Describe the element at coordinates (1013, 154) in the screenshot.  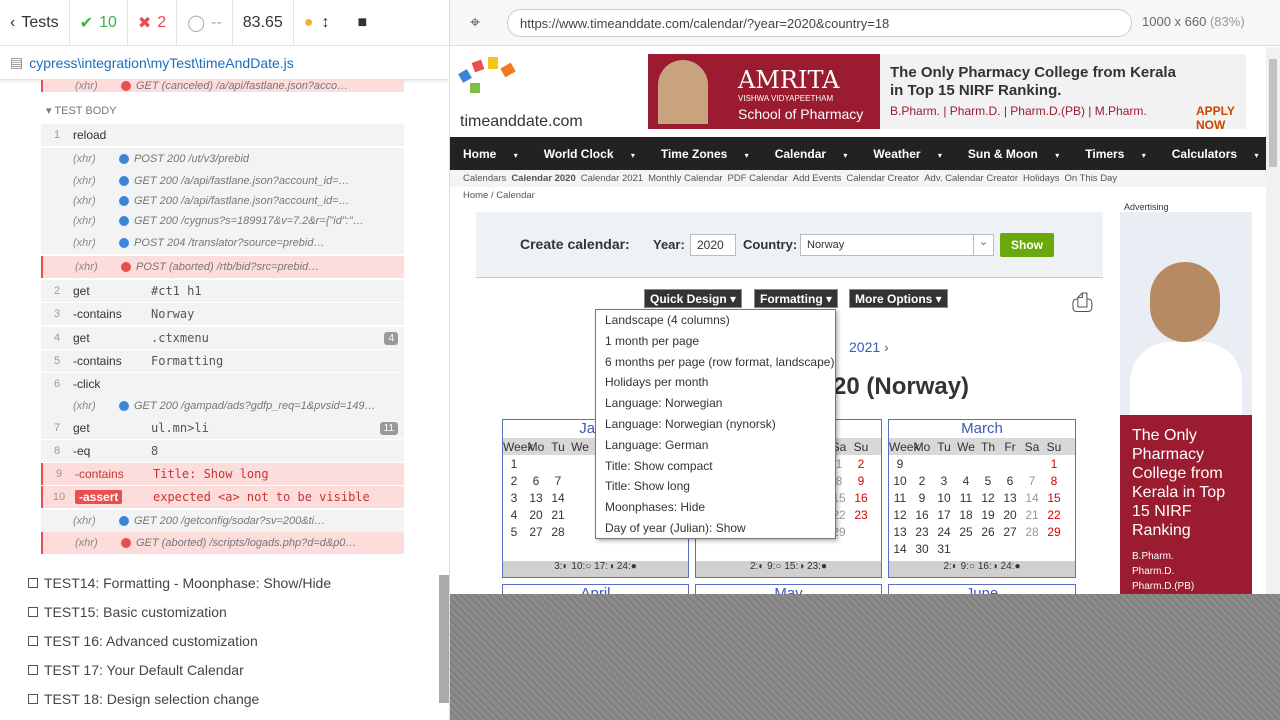
I see `nav-item: Sun & Moon ▾` at that location.